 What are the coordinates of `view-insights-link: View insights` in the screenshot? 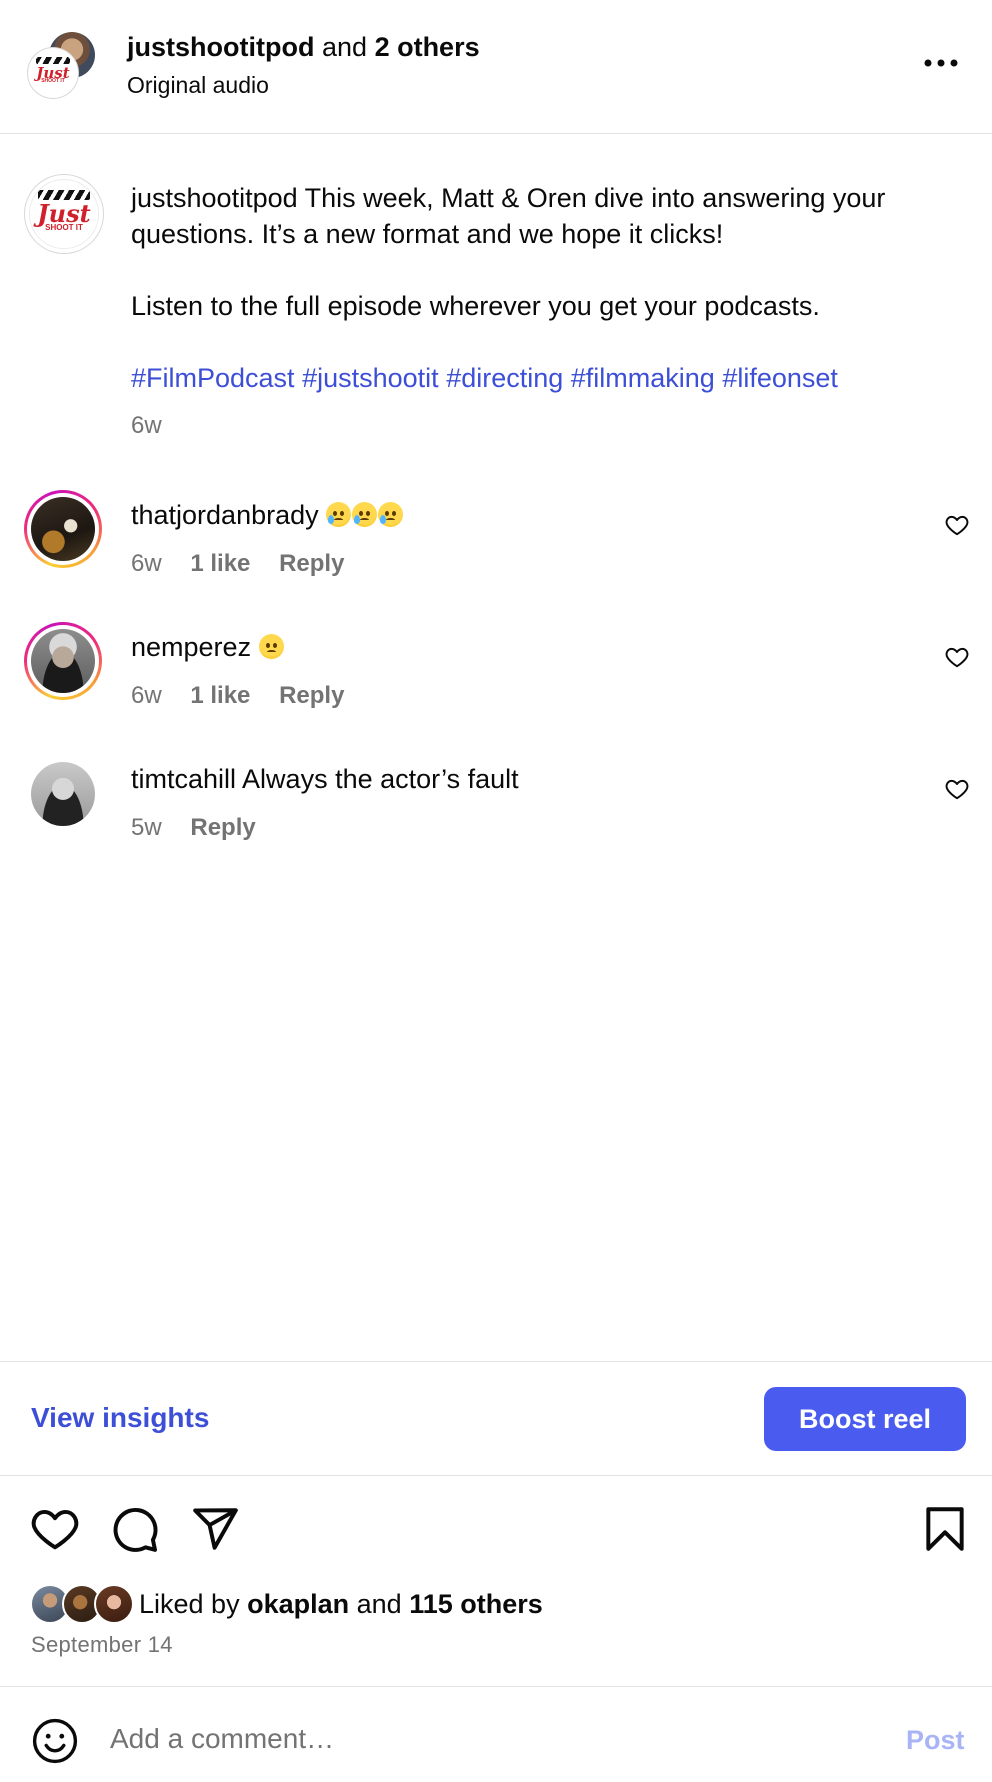 It's located at (120, 1418).